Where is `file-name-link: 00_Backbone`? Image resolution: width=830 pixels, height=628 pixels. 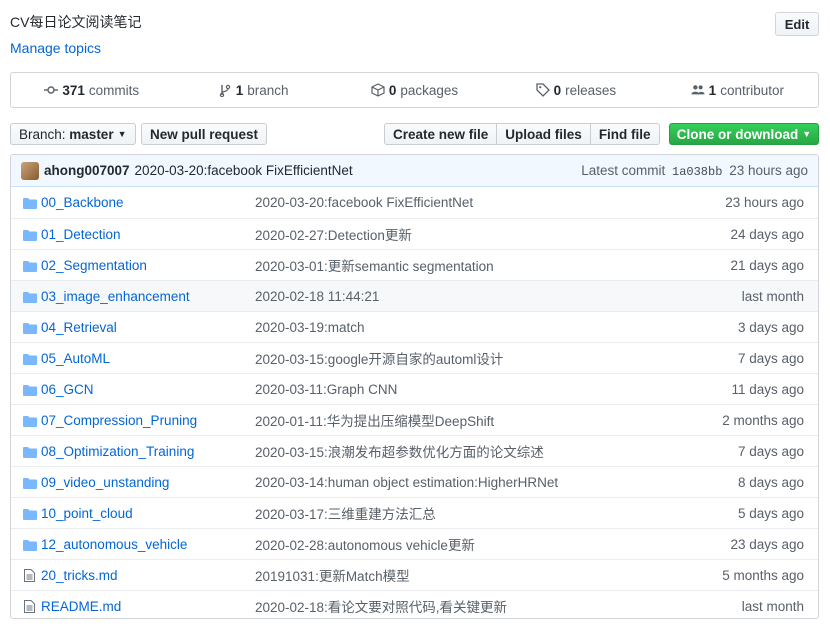 file-name-link: 00_Backbone is located at coordinates (82, 202).